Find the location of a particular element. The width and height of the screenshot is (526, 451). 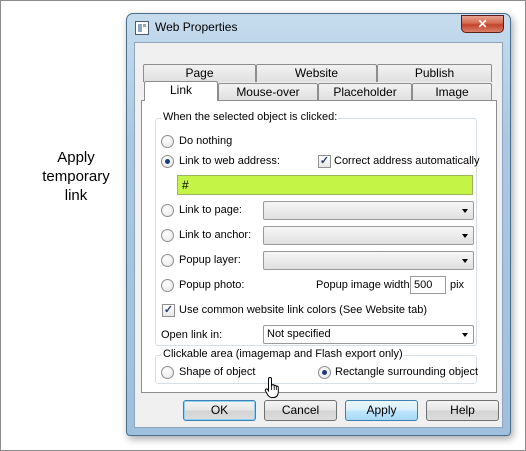

app-icon is located at coordinates (142, 28).